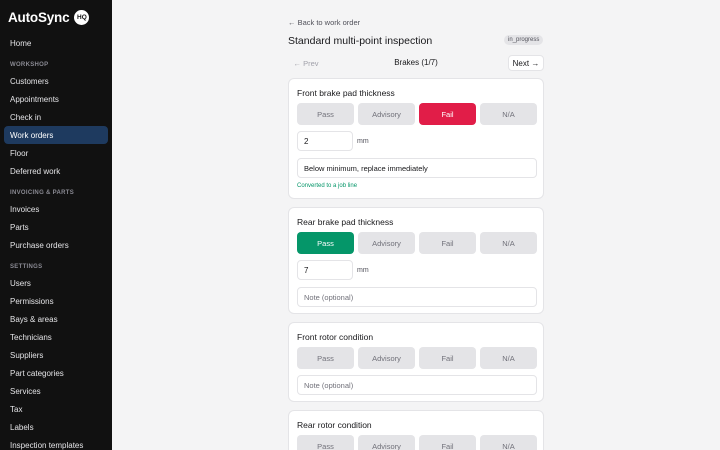 The image size is (720, 450). What do you see at coordinates (56, 81) in the screenshot?
I see `sidebar-item-customers: Customers` at bounding box center [56, 81].